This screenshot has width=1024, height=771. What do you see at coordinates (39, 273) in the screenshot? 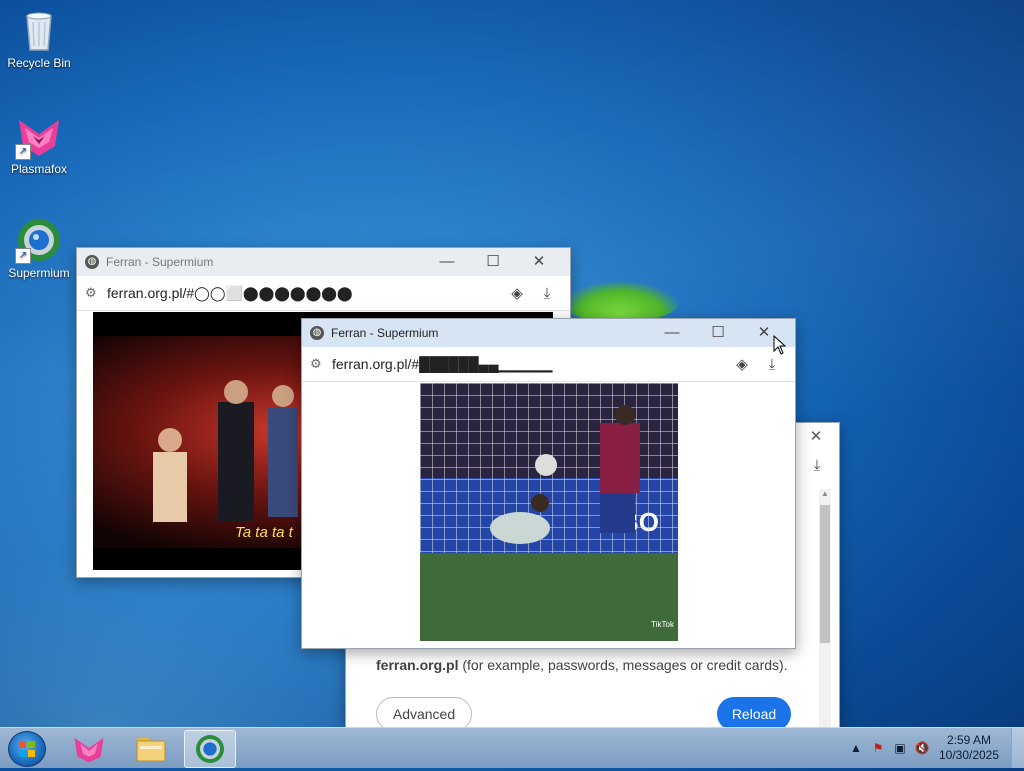
I see `desktop-icon-label: Supermium` at bounding box center [39, 273].